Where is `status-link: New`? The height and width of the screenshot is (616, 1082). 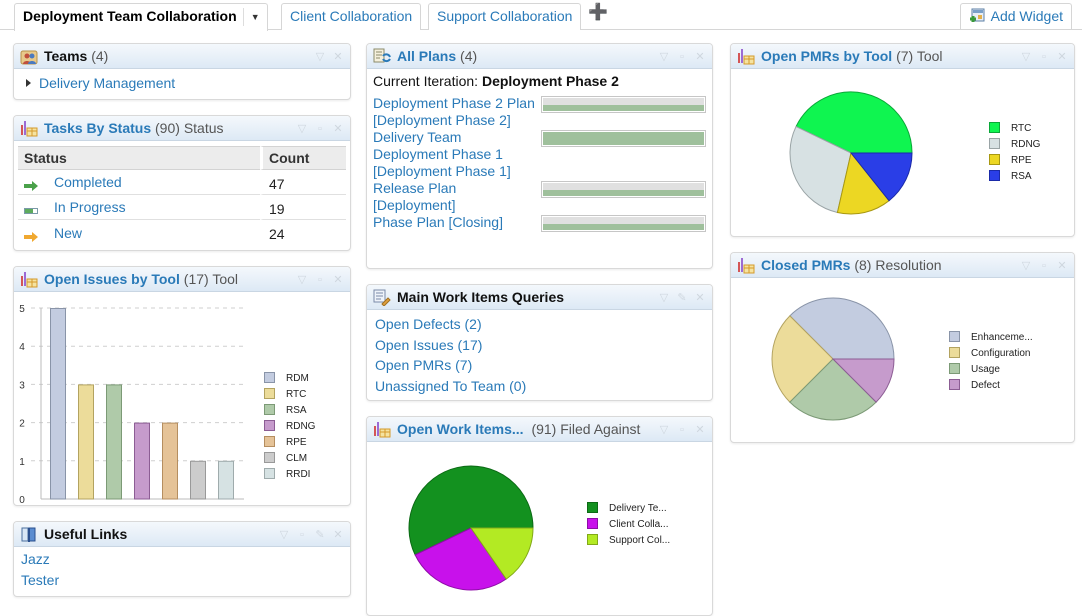
status-link: New is located at coordinates (68, 233).